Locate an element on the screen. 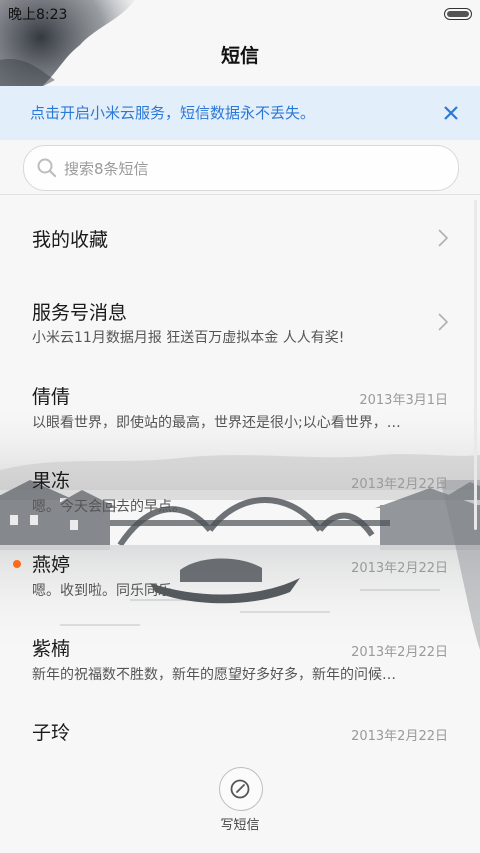 The width and height of the screenshot is (480, 853). item-preview: 嗯。收到啦。同乐同乐。 is located at coordinates (109, 591).